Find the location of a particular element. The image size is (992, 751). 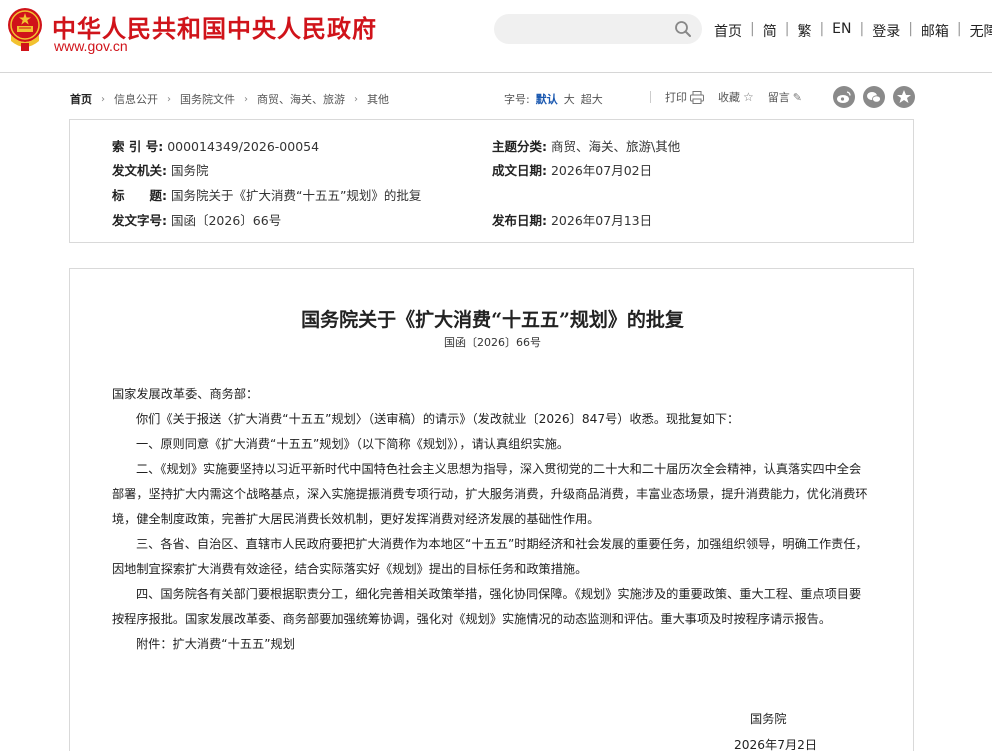

article-doc-number: 国函〔2026〕66号 is located at coordinates (492, 342).